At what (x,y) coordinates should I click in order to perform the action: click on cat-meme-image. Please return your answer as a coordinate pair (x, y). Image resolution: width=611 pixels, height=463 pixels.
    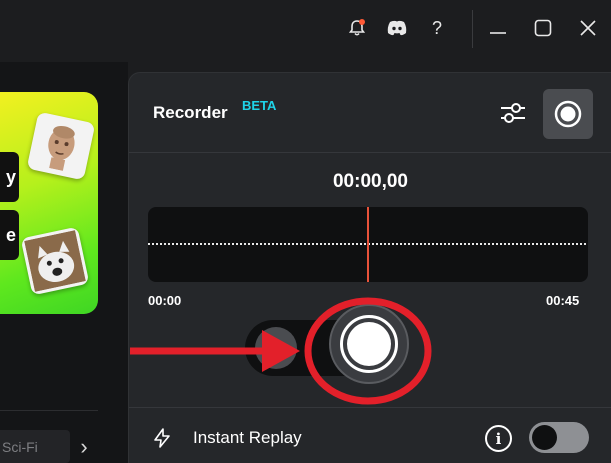
    Looking at the image, I should click on (55, 261).